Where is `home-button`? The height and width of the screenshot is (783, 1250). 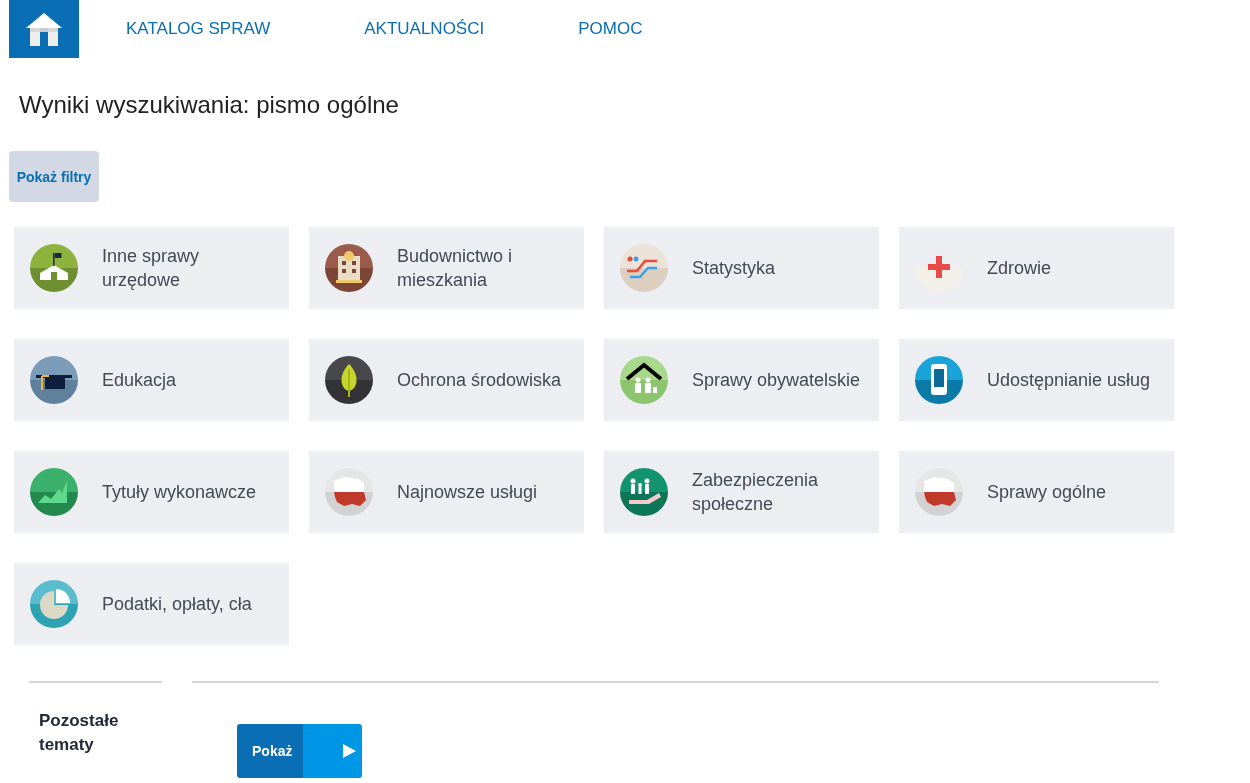
home-button is located at coordinates (44, 29).